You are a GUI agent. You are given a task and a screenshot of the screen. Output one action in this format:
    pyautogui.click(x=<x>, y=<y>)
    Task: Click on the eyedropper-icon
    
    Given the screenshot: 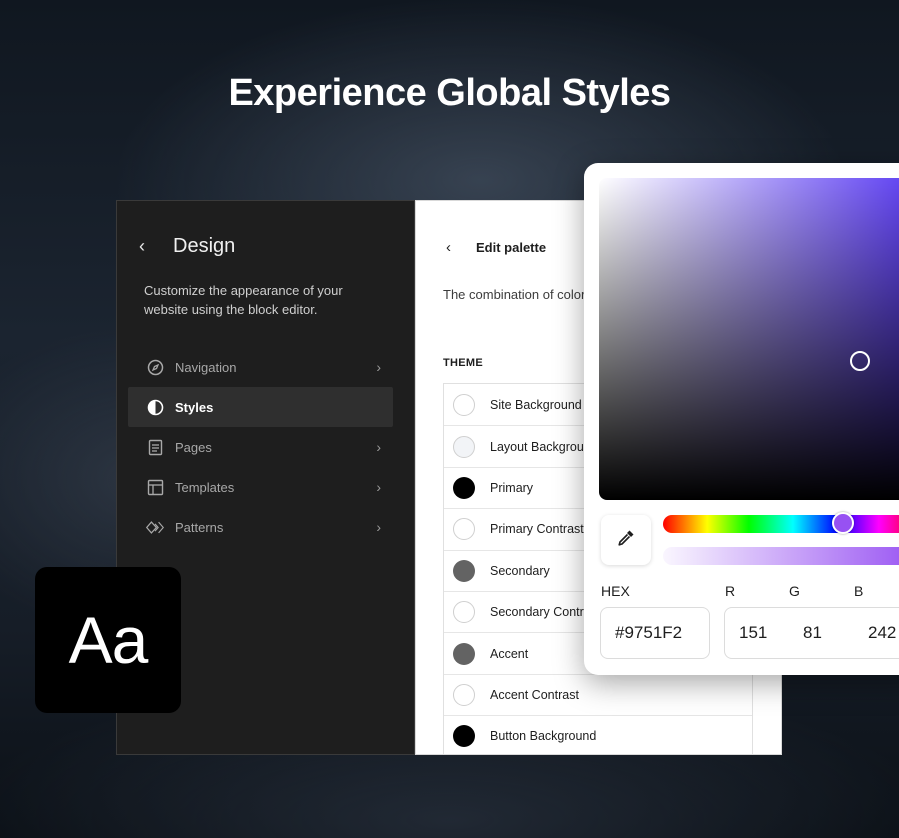 What is the action you would take?
    pyautogui.click(x=626, y=540)
    